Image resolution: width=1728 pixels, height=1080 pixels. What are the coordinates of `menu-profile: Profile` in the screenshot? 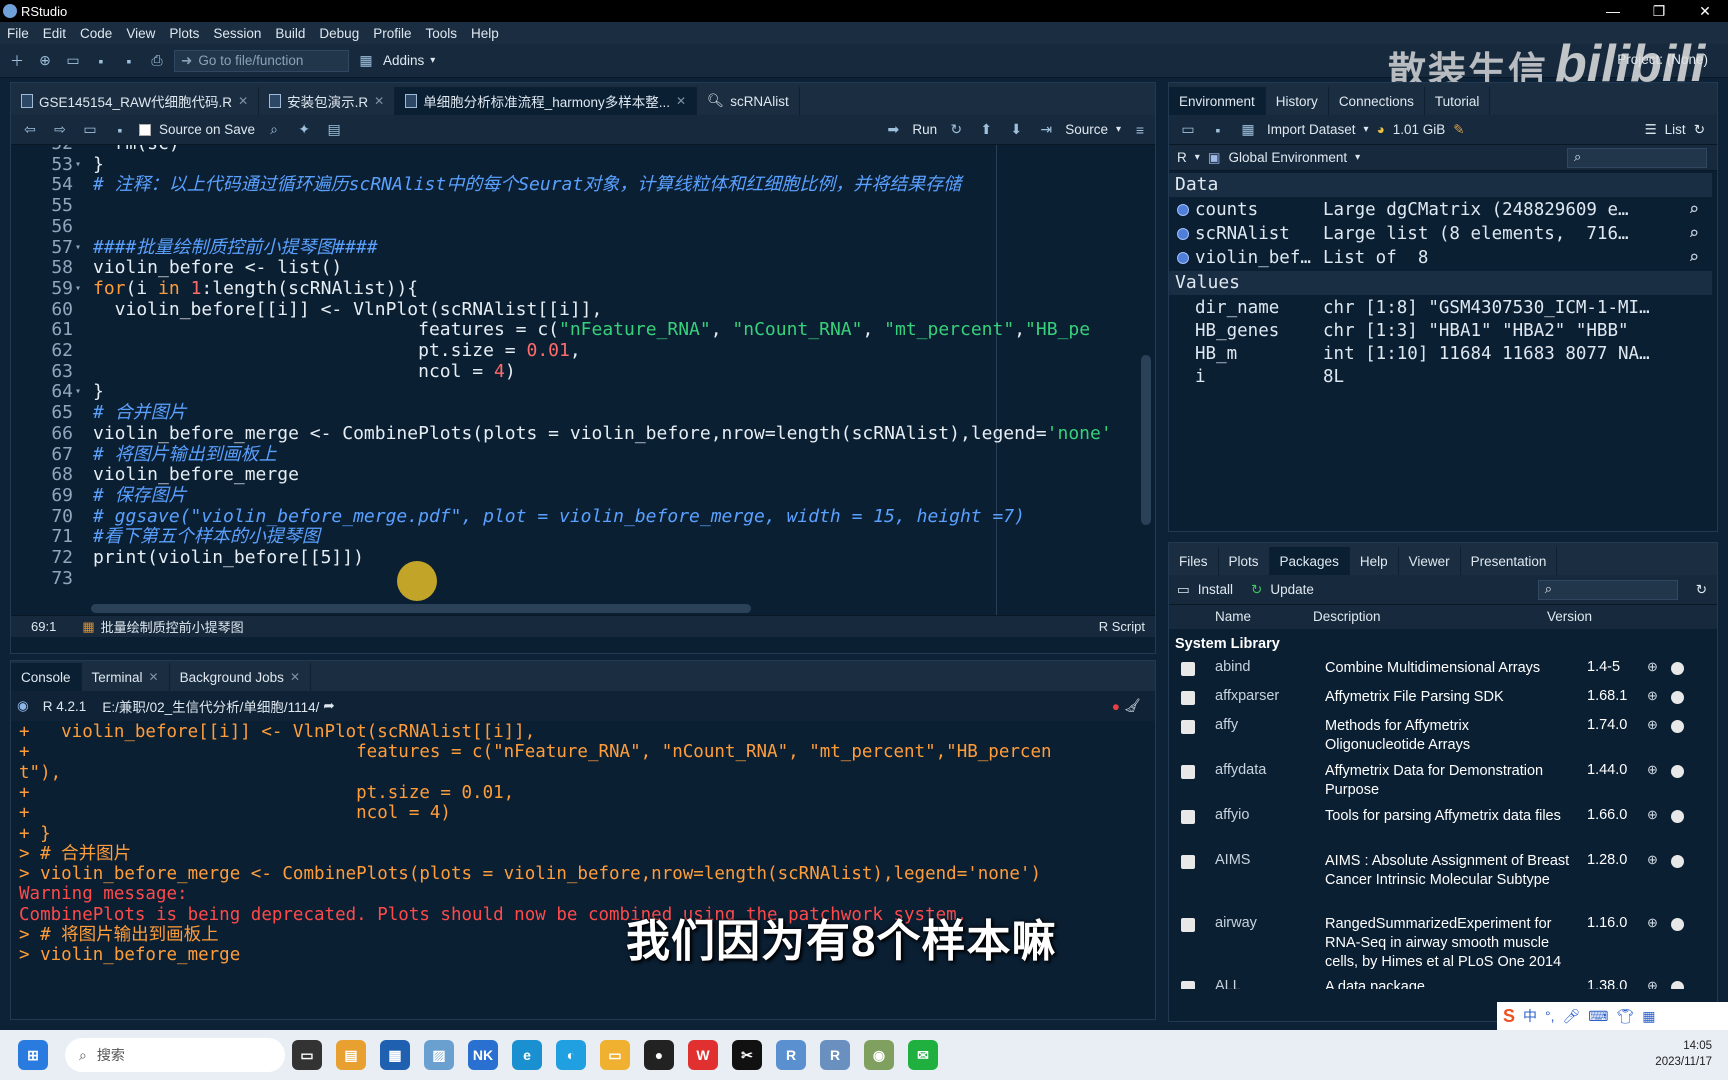 It's located at (392, 33).